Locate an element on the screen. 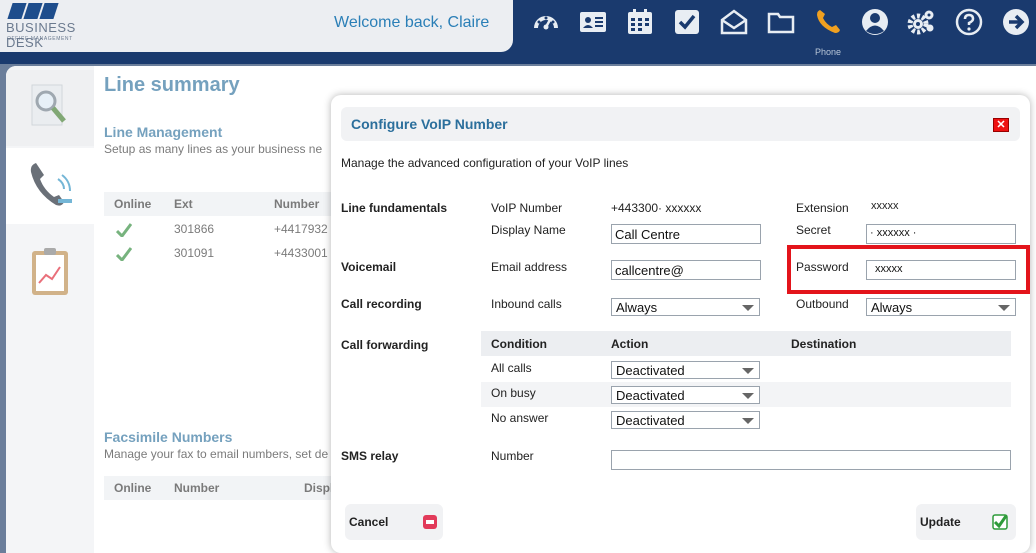 Image resolution: width=1036 pixels, height=553 pixels. forwarding-row-all-calls: All calls Deactivated is located at coordinates (746, 369).